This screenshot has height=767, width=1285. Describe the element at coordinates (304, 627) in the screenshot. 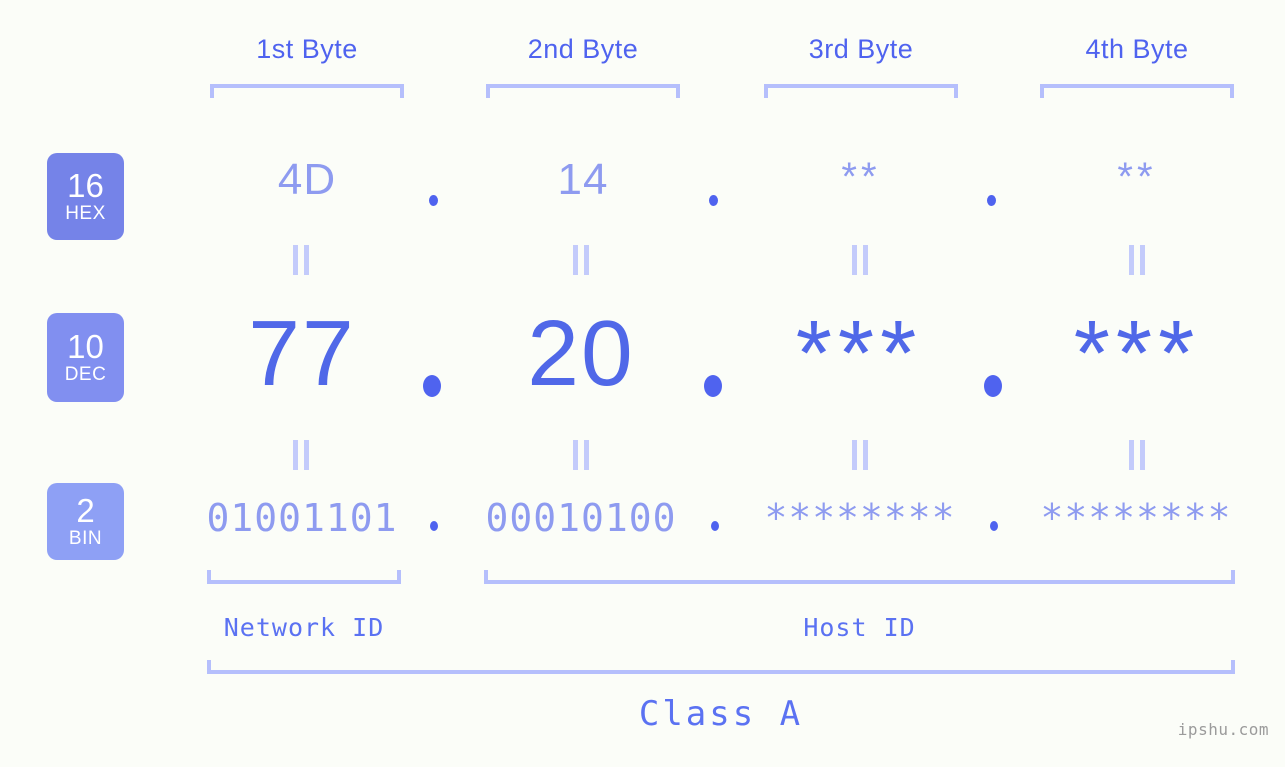

I see `network-id-label: Network ID` at that location.